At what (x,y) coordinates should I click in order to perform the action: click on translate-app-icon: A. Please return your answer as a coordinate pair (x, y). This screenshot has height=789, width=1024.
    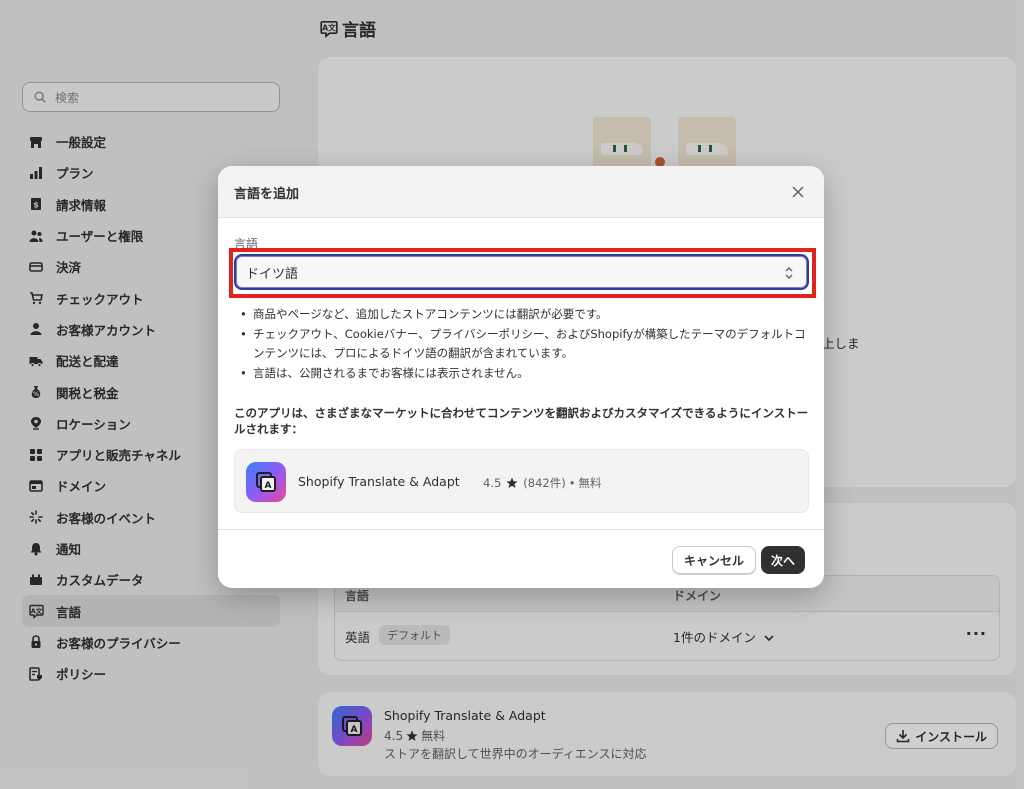
    Looking at the image, I should click on (266, 482).